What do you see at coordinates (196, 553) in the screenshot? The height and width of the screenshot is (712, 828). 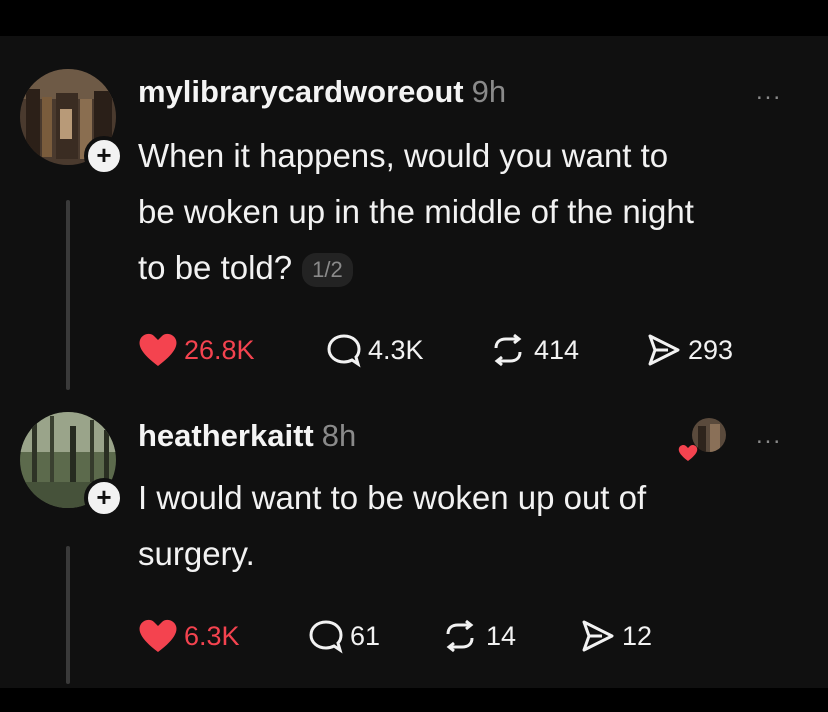 I see `post-line: surgery.` at bounding box center [196, 553].